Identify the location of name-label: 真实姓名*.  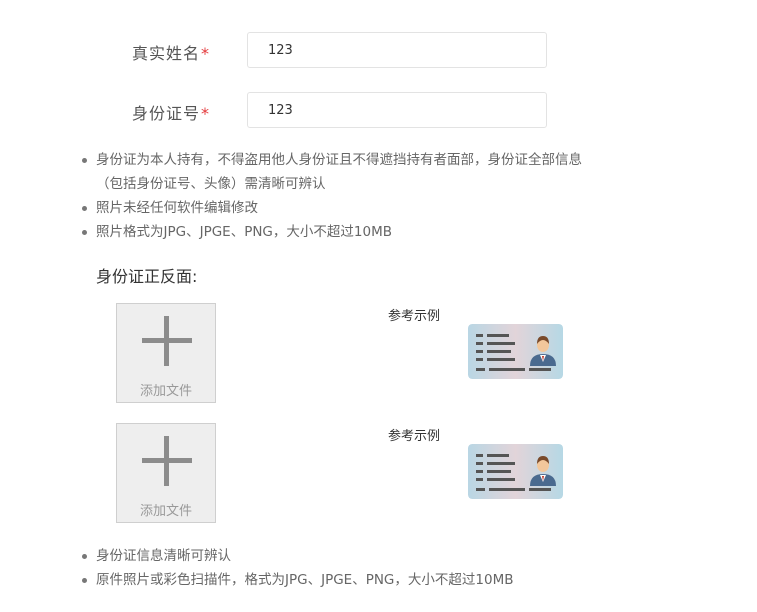
(170, 53).